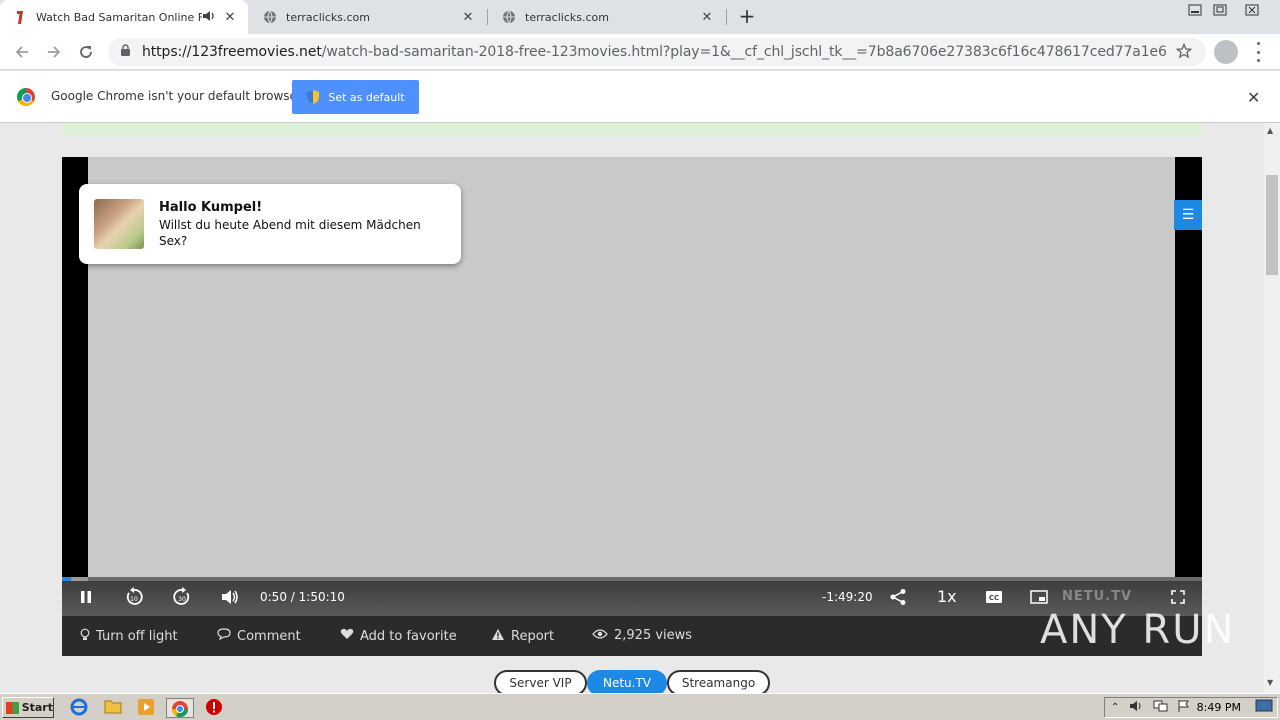 This screenshot has width=1280, height=720. Describe the element at coordinates (408, 636) in the screenshot. I see `add-to-favorite-label: Add to favorite` at that location.